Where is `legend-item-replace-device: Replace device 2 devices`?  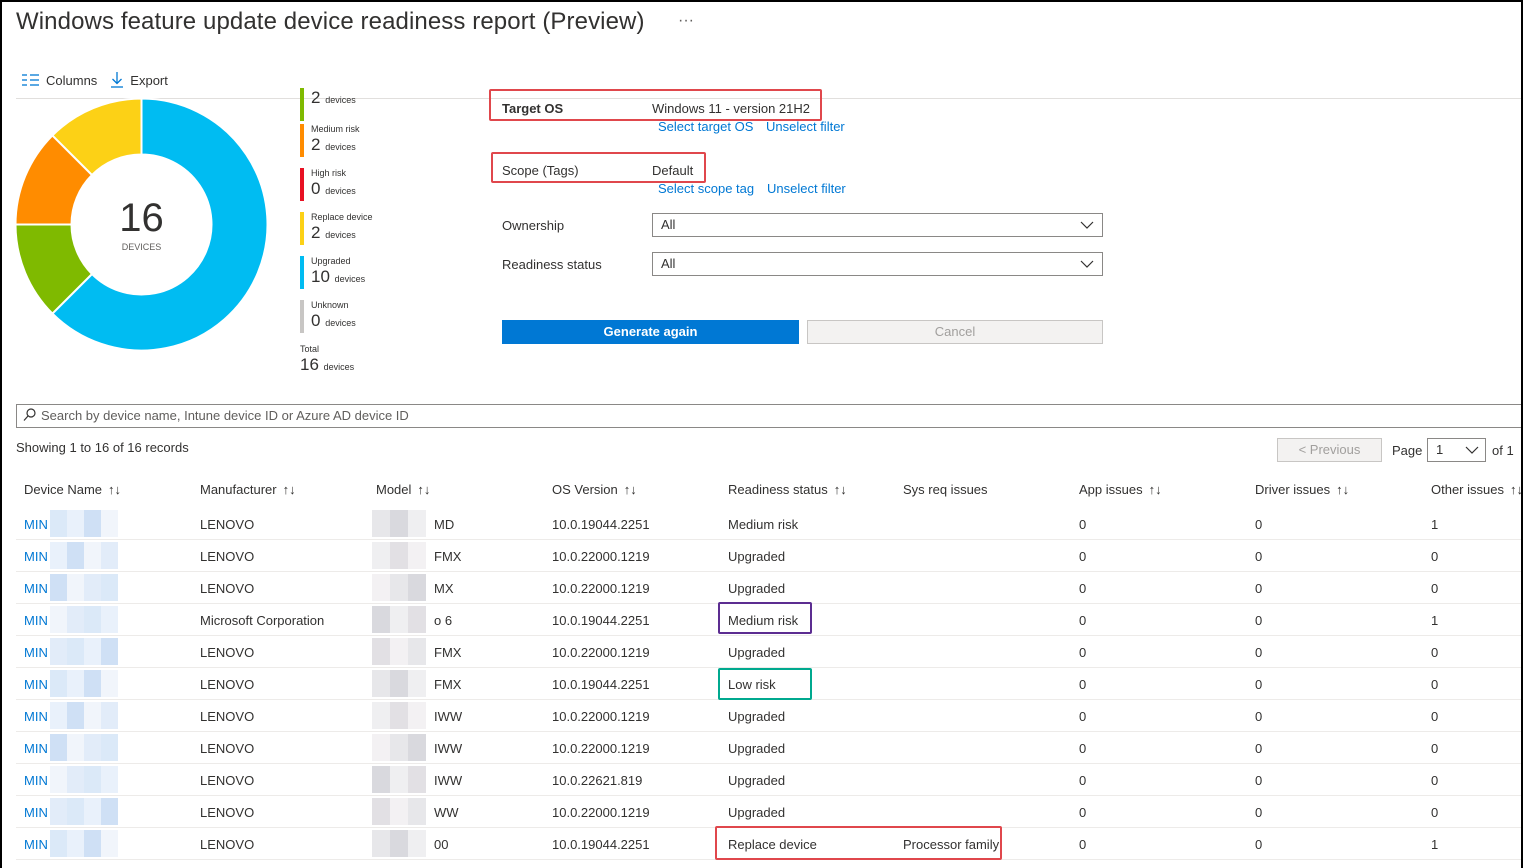 legend-item-replace-device: Replace device 2 devices is located at coordinates (336, 228).